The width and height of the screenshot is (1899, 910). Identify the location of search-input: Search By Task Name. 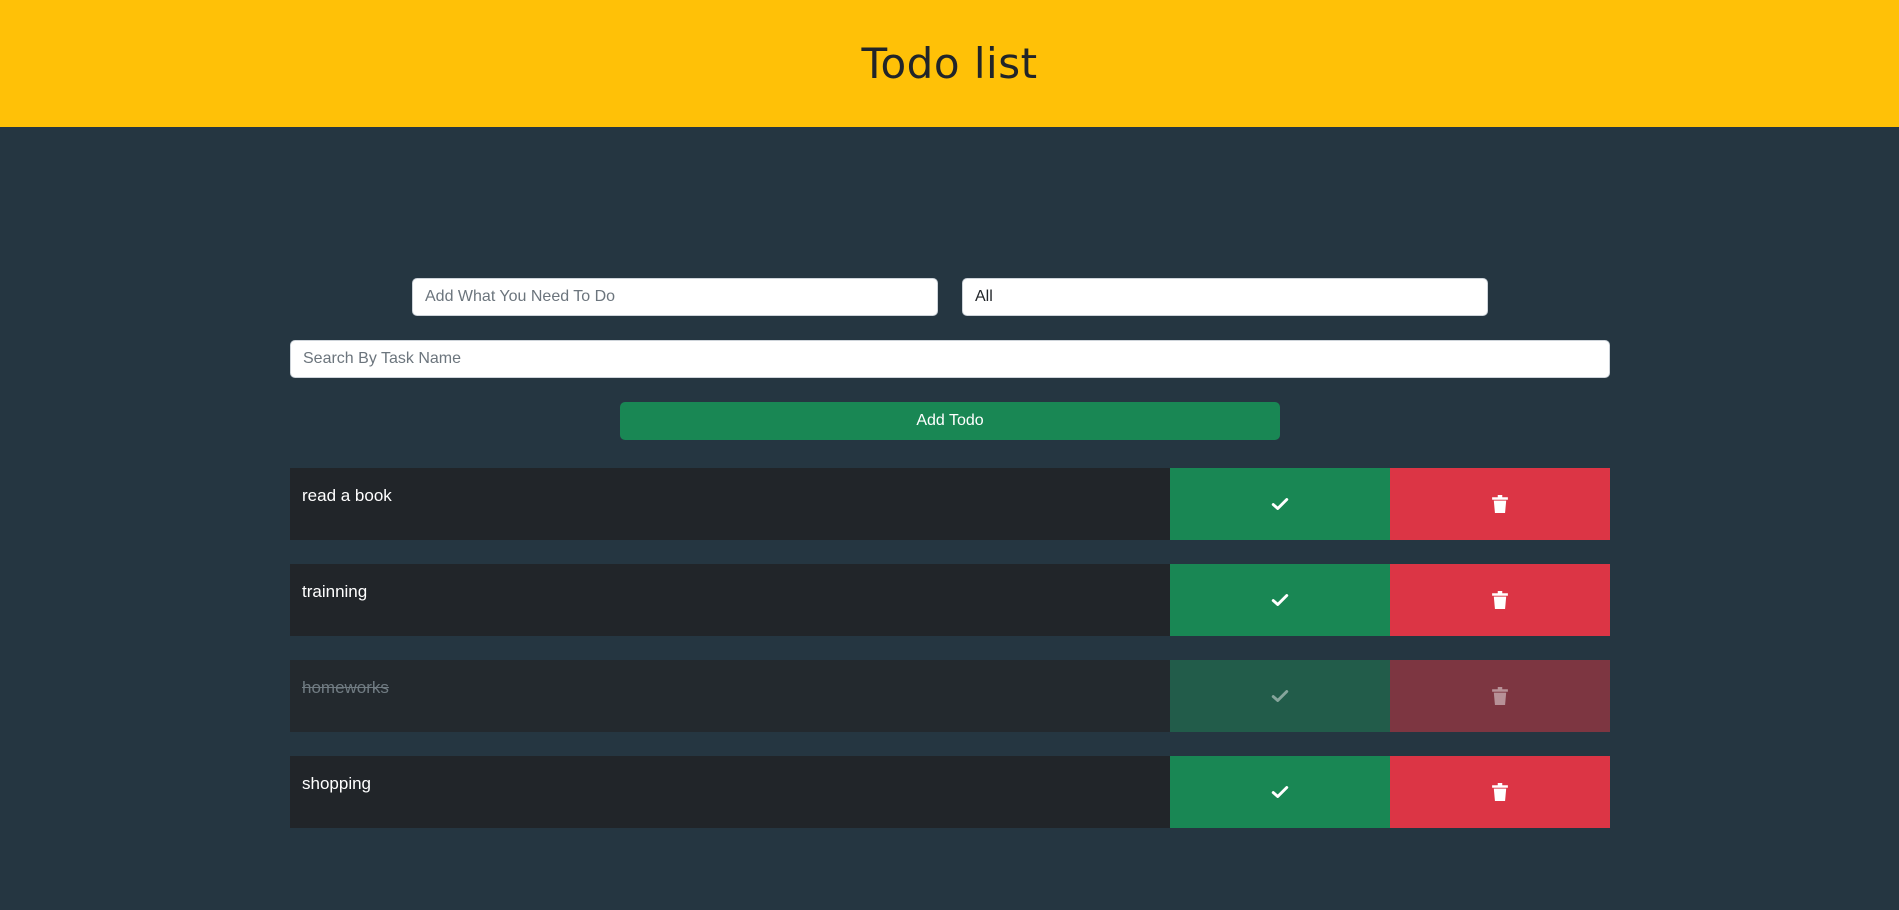
(950, 359).